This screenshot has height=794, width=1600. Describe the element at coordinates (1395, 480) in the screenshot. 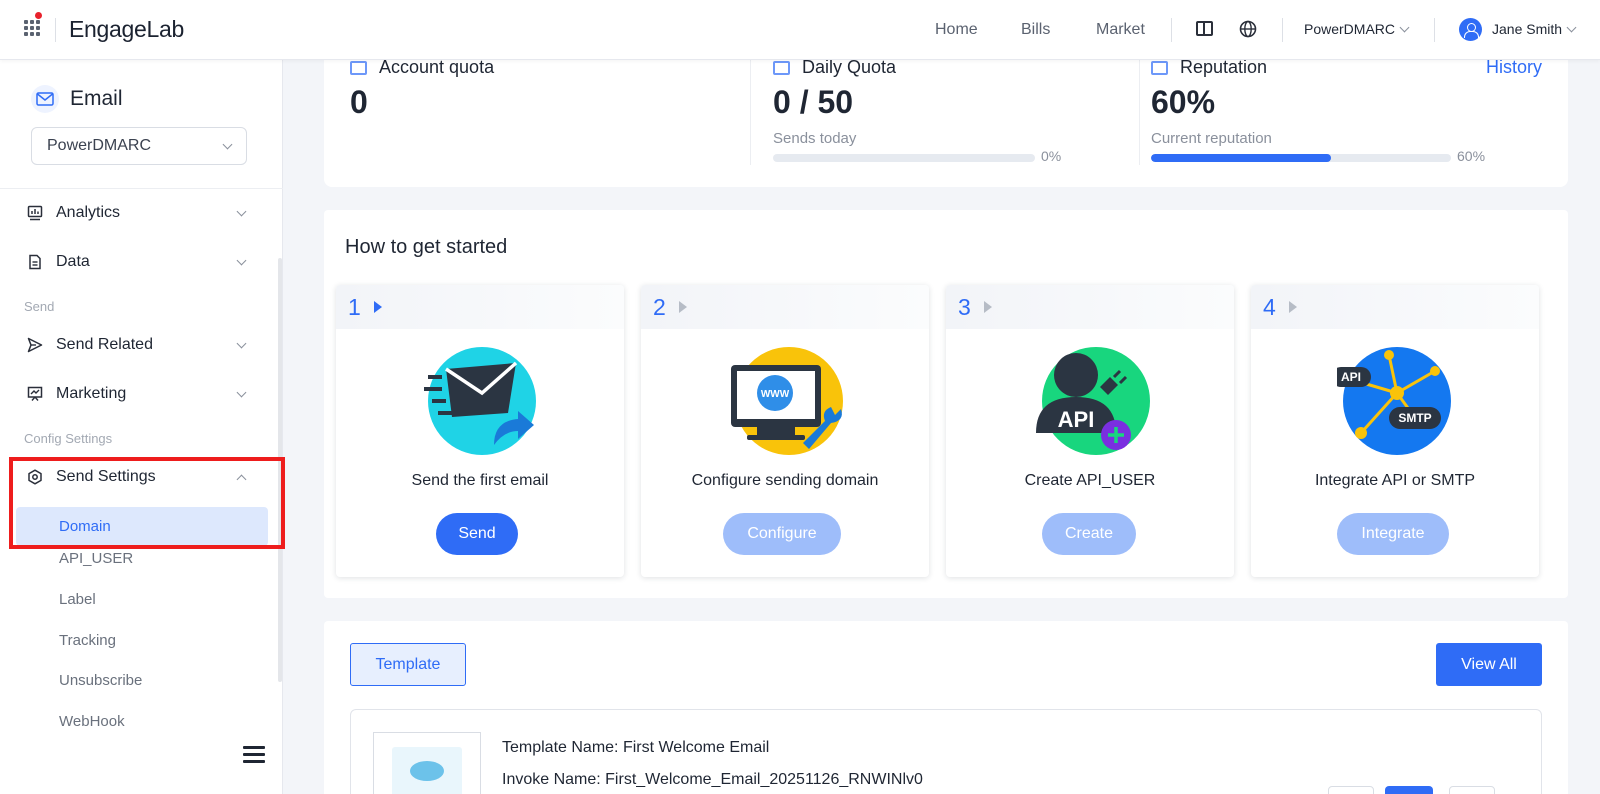

I see `step-label: Integrate API or SMTP` at that location.